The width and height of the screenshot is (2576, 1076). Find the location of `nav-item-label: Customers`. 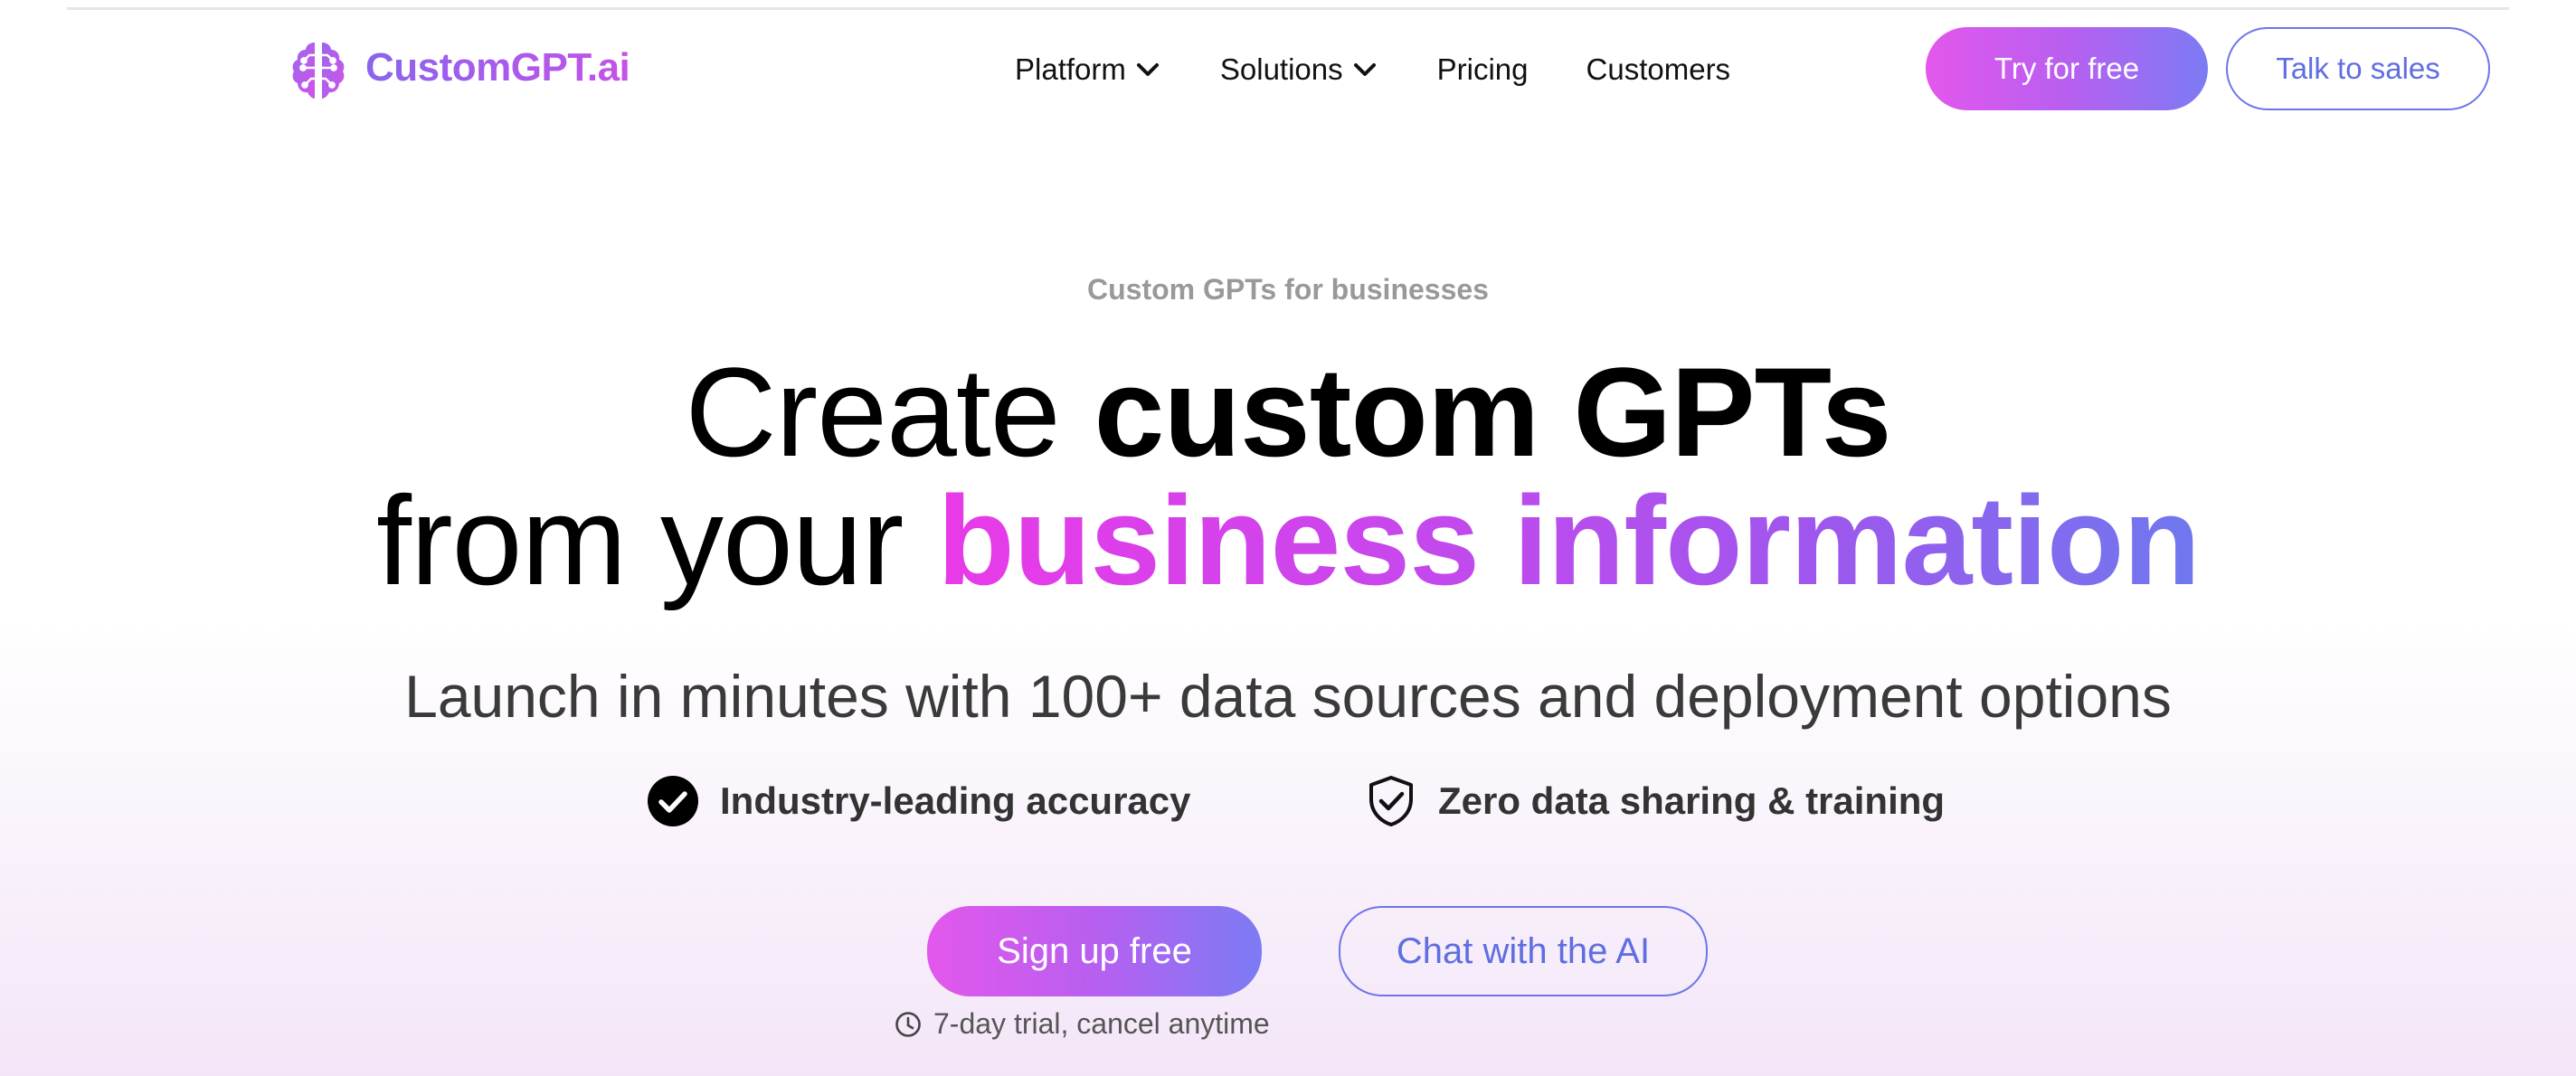

nav-item-label: Customers is located at coordinates (1659, 69).